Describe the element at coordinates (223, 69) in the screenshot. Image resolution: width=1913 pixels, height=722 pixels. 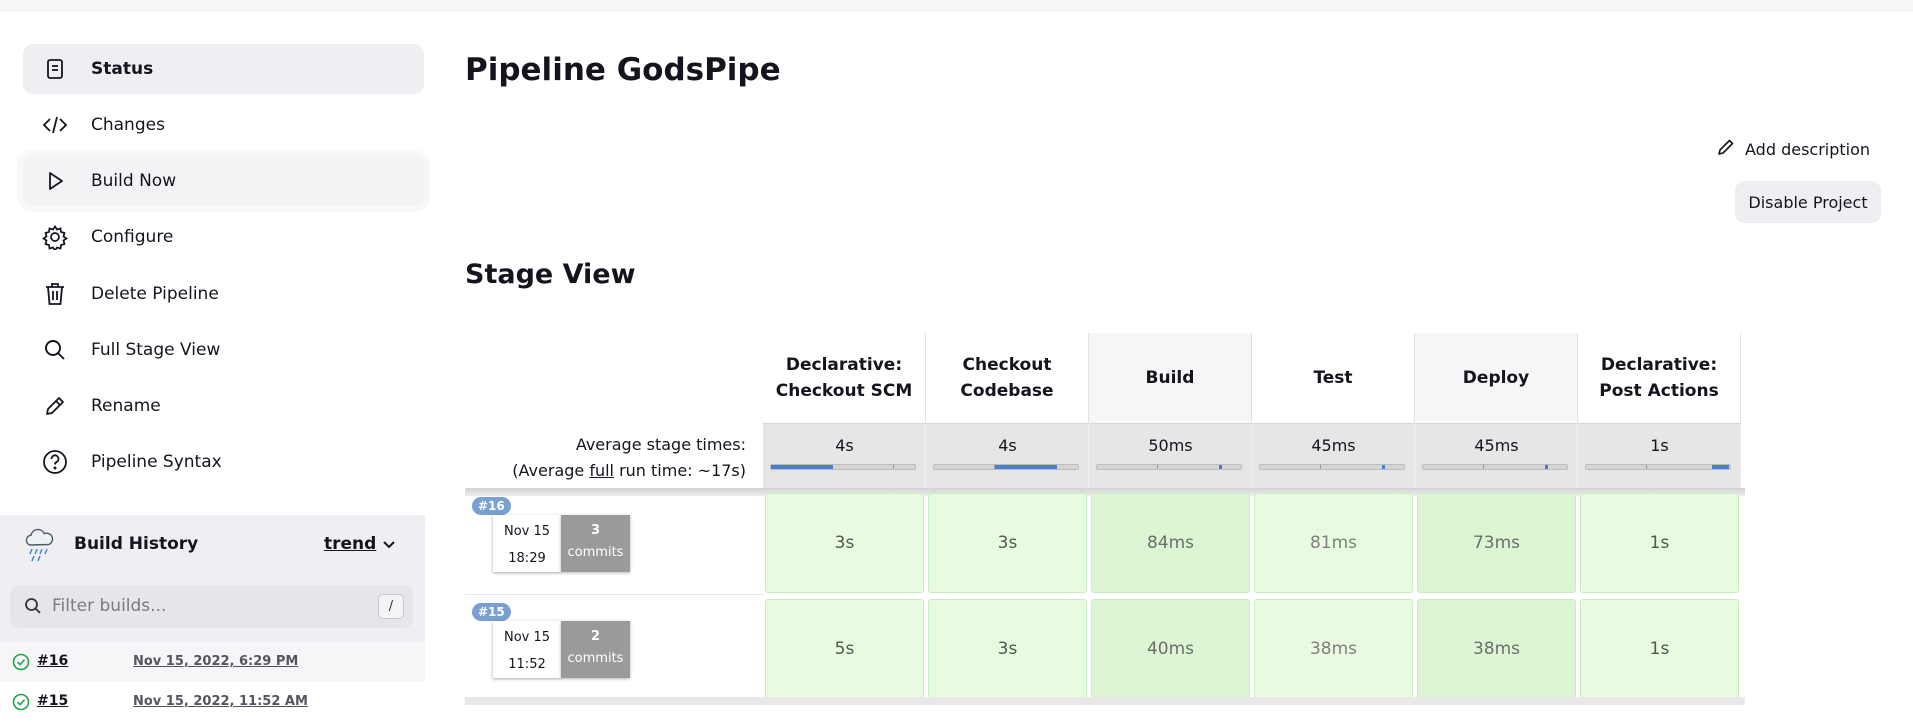
I see `sidebar-item-status: Status` at that location.